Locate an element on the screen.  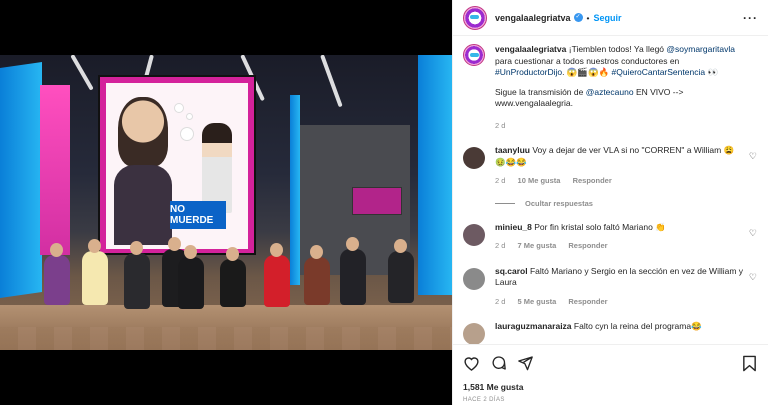
comment-icon is located at coordinates (498, 363).